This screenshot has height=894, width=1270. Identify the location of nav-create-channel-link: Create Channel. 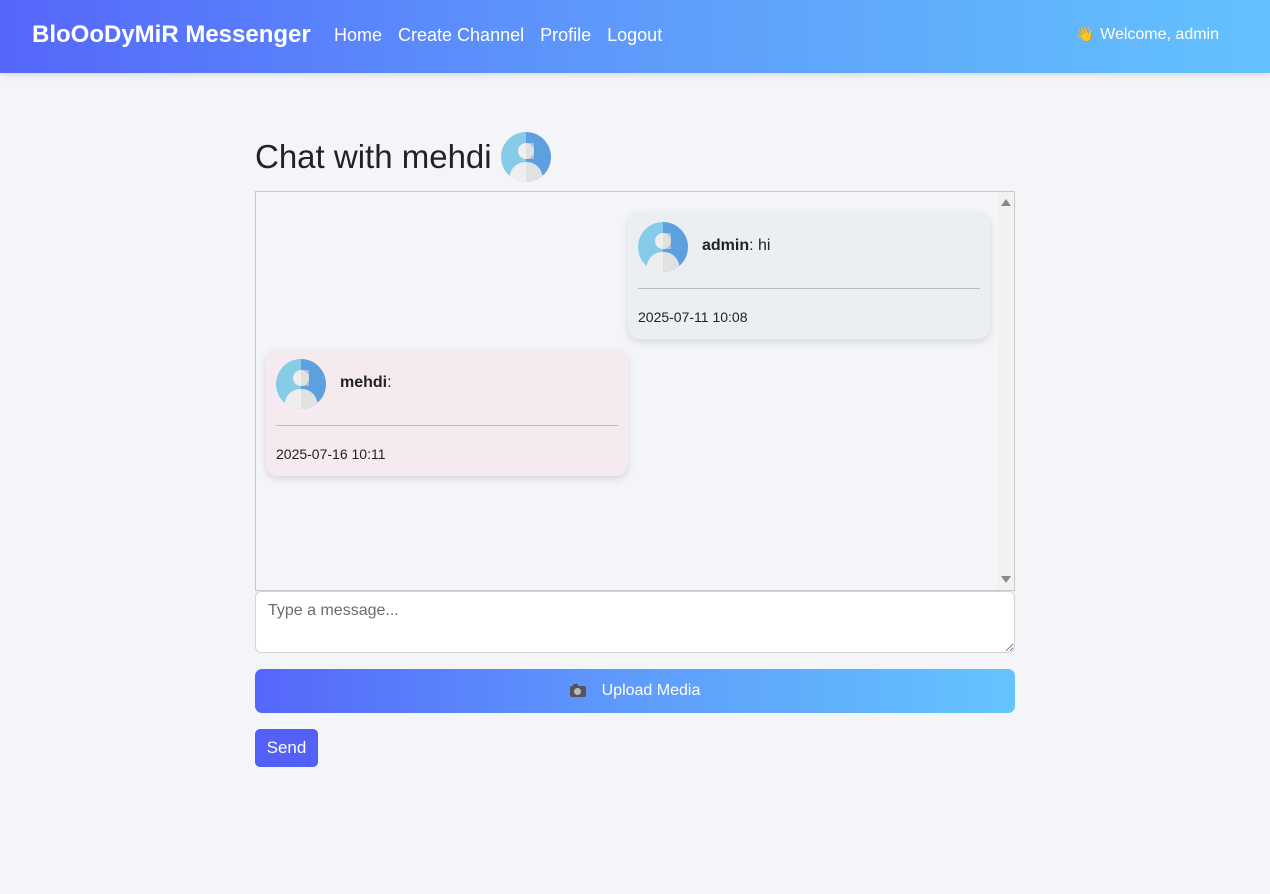
(461, 35).